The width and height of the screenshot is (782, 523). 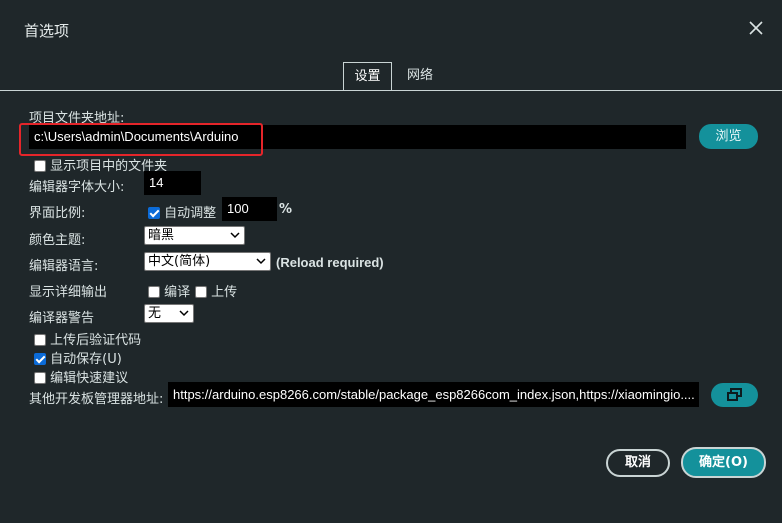 What do you see at coordinates (77, 118) in the screenshot?
I see `sketchbook-label: 项目文件夹地址:` at bounding box center [77, 118].